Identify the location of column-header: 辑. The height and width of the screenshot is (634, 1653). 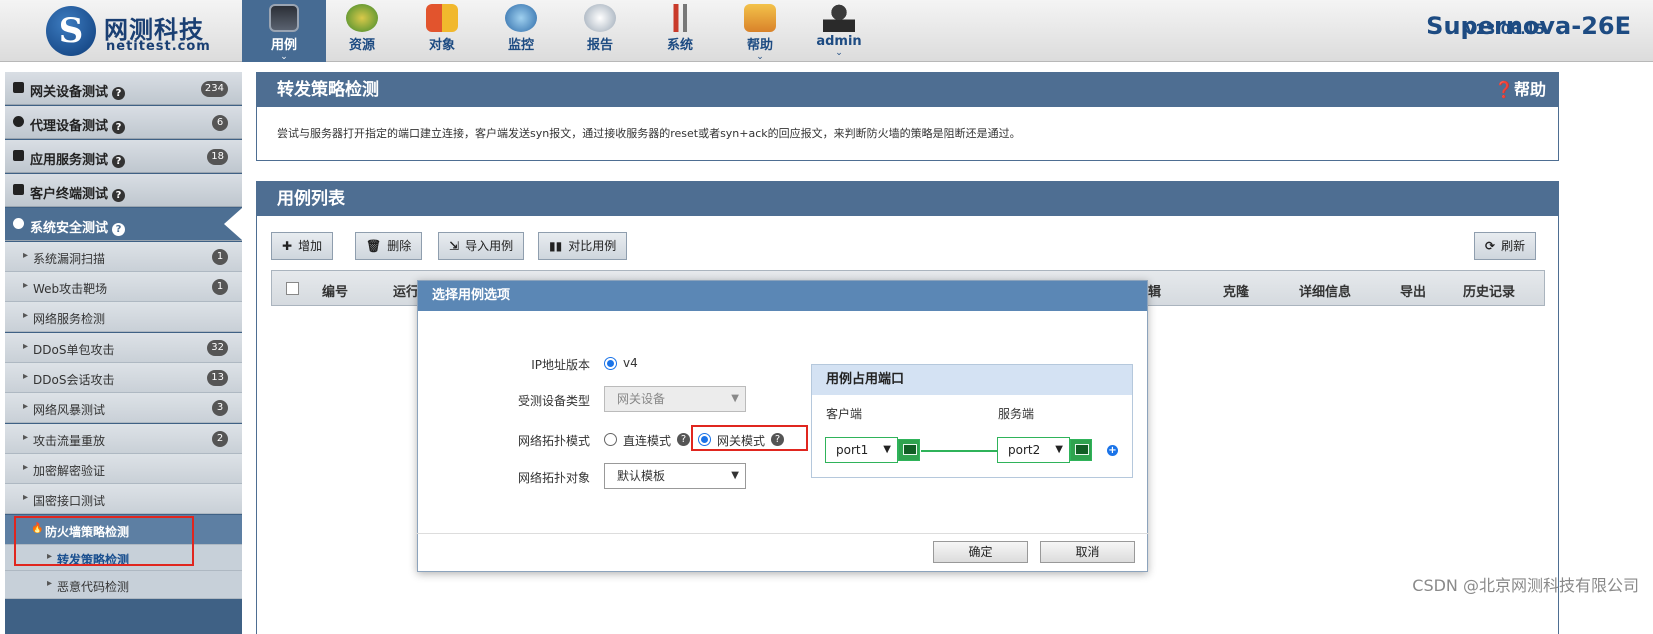
(1154, 290).